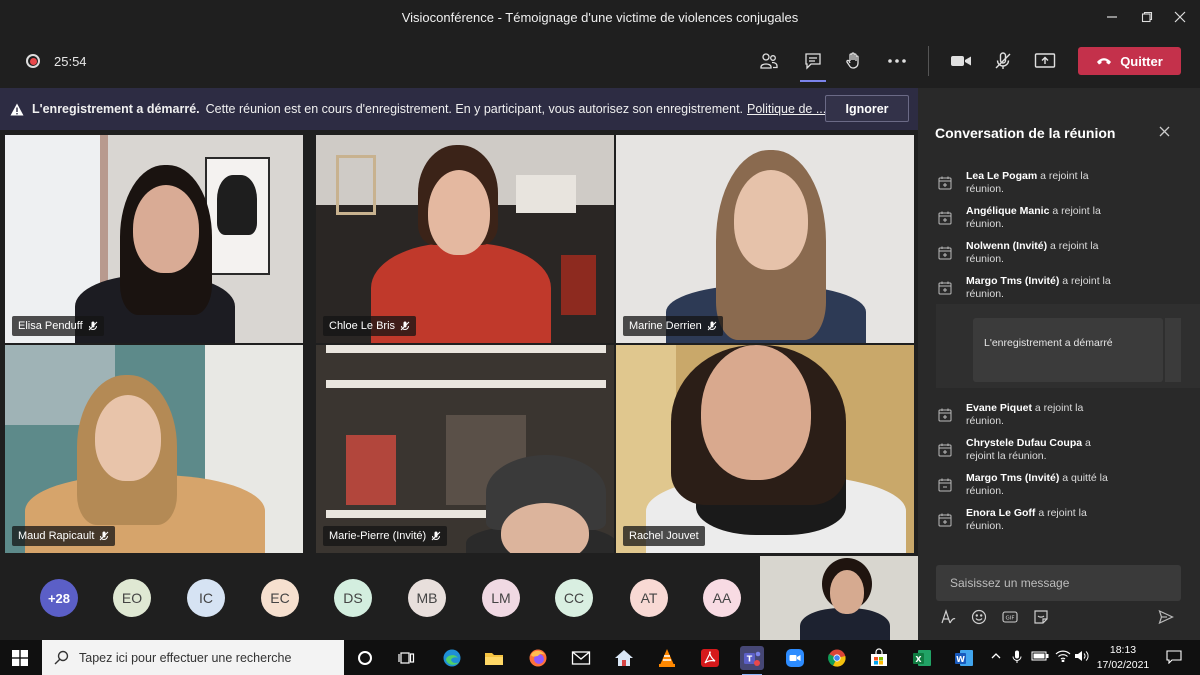 The image size is (1200, 675). Describe the element at coordinates (769, 61) in the screenshot. I see `participants-icon` at that location.